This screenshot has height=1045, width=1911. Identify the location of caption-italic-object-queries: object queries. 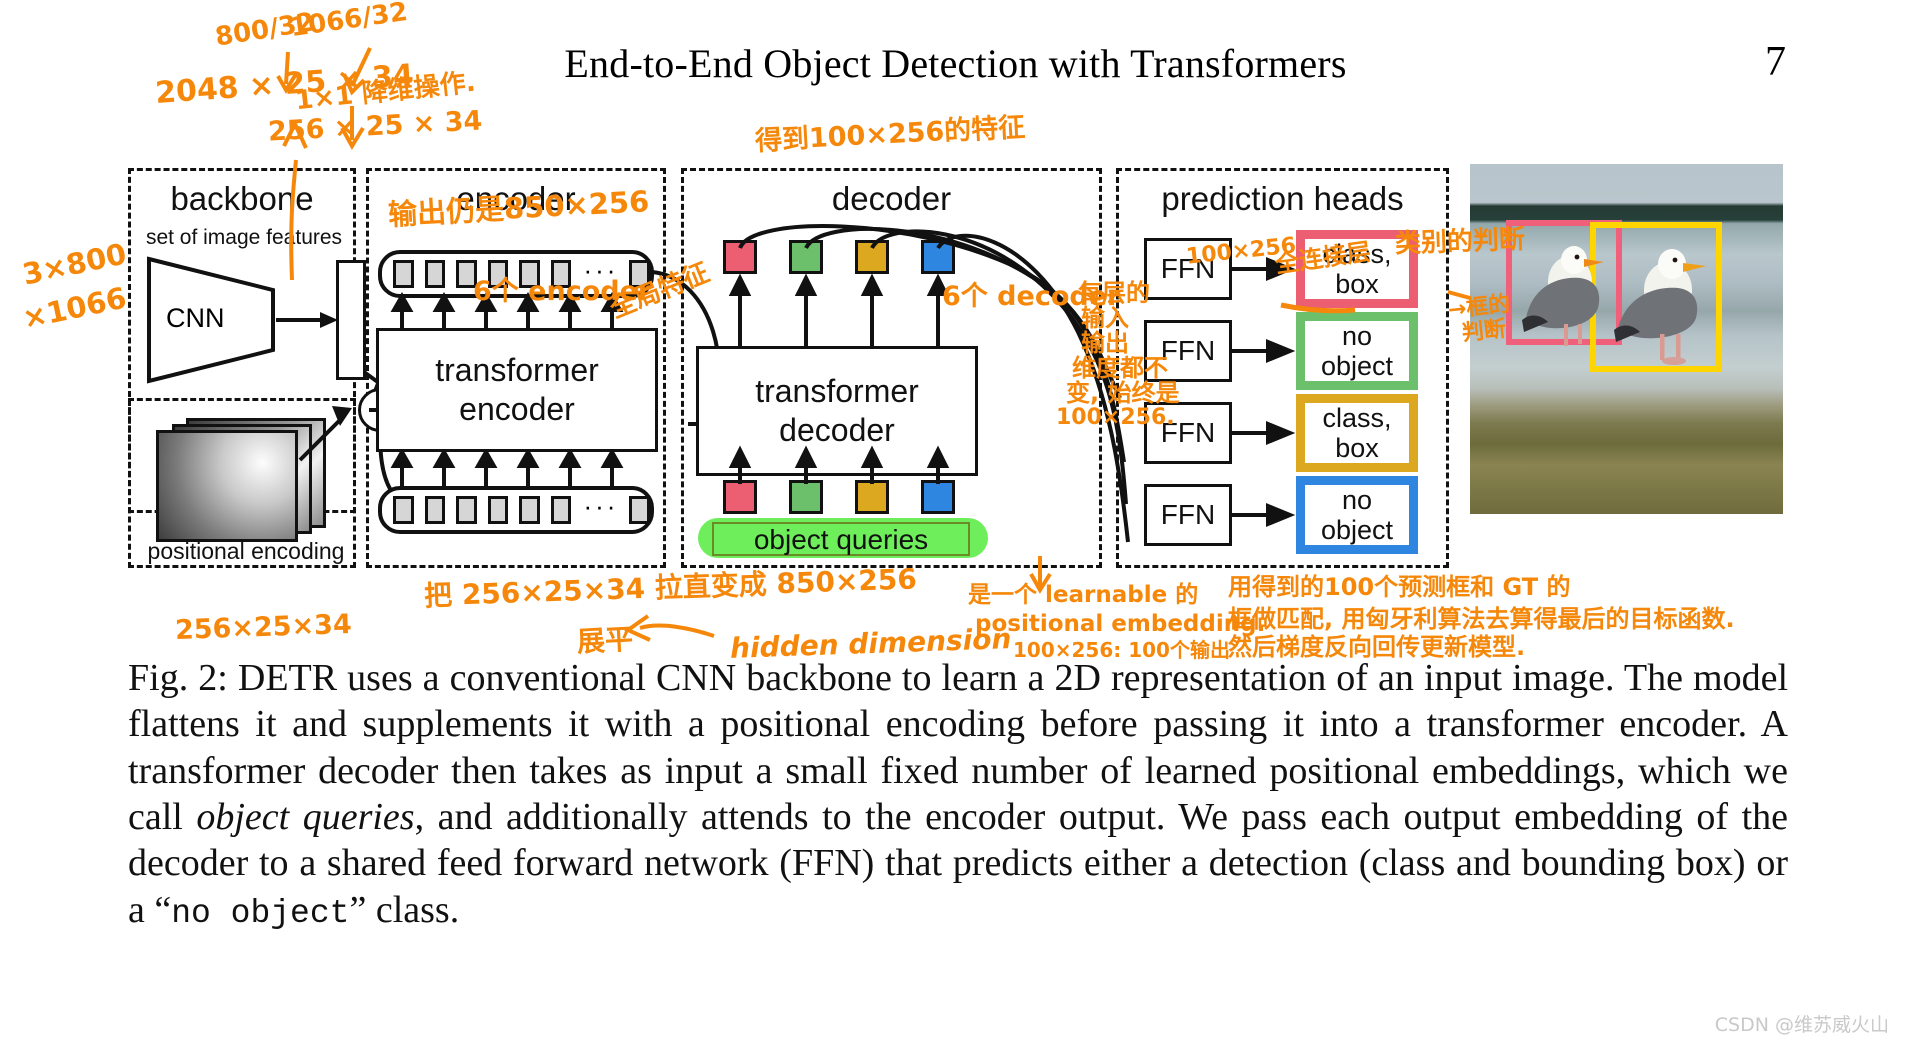
(305, 817).